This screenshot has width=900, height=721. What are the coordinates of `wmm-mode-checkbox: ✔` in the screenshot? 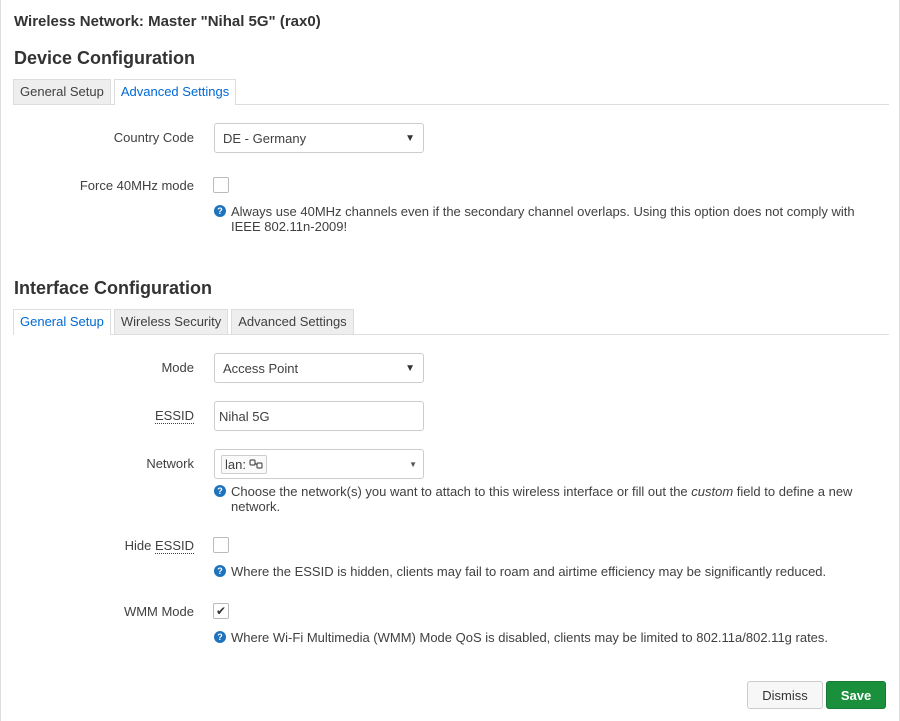 It's located at (221, 611).